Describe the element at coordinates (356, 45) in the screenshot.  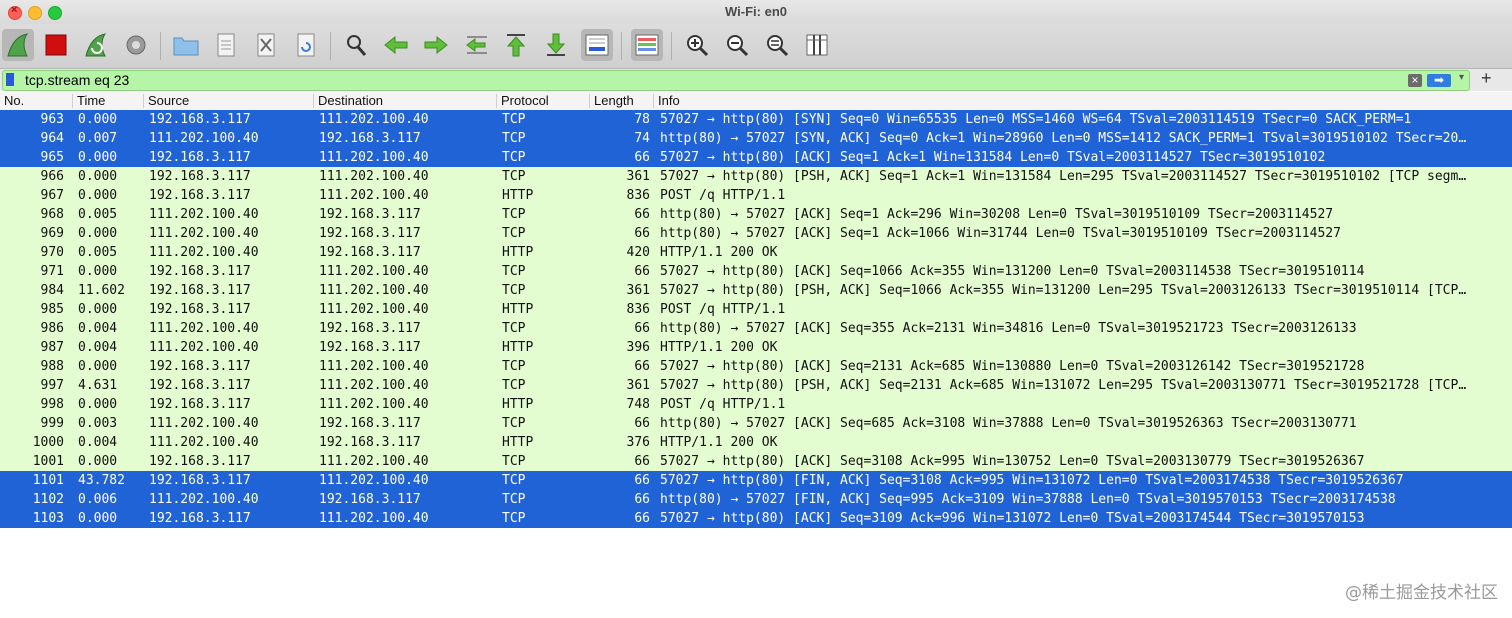
I see `find-packet-icon` at that location.